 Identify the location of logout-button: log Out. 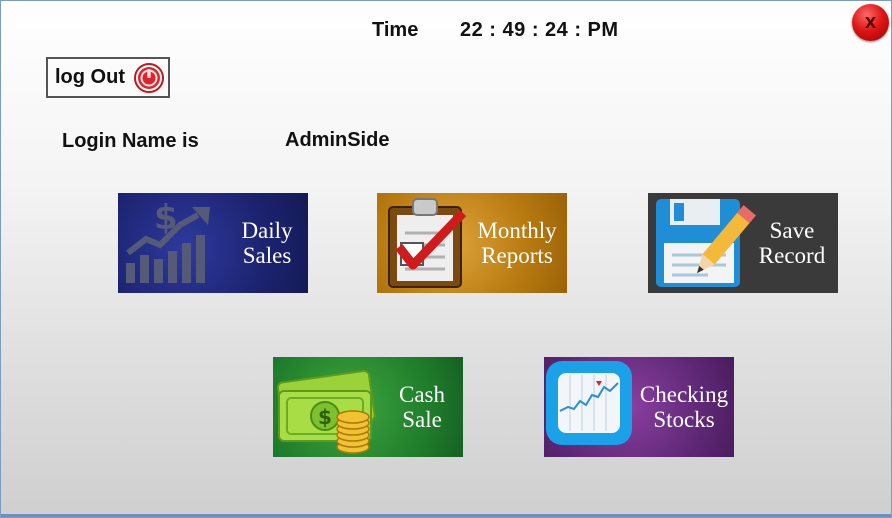
(108, 77).